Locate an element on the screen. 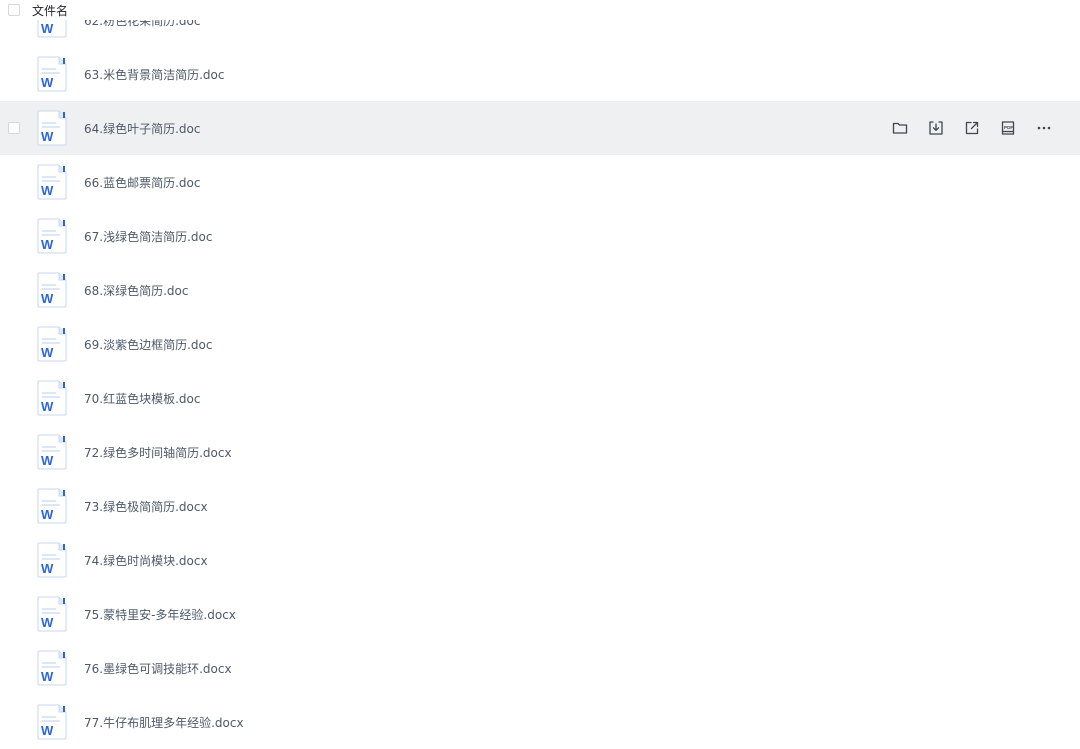 This screenshot has height=749, width=1080. file-row-14: W 77.牛仔布肌理多年经验.docx is located at coordinates (540, 722).